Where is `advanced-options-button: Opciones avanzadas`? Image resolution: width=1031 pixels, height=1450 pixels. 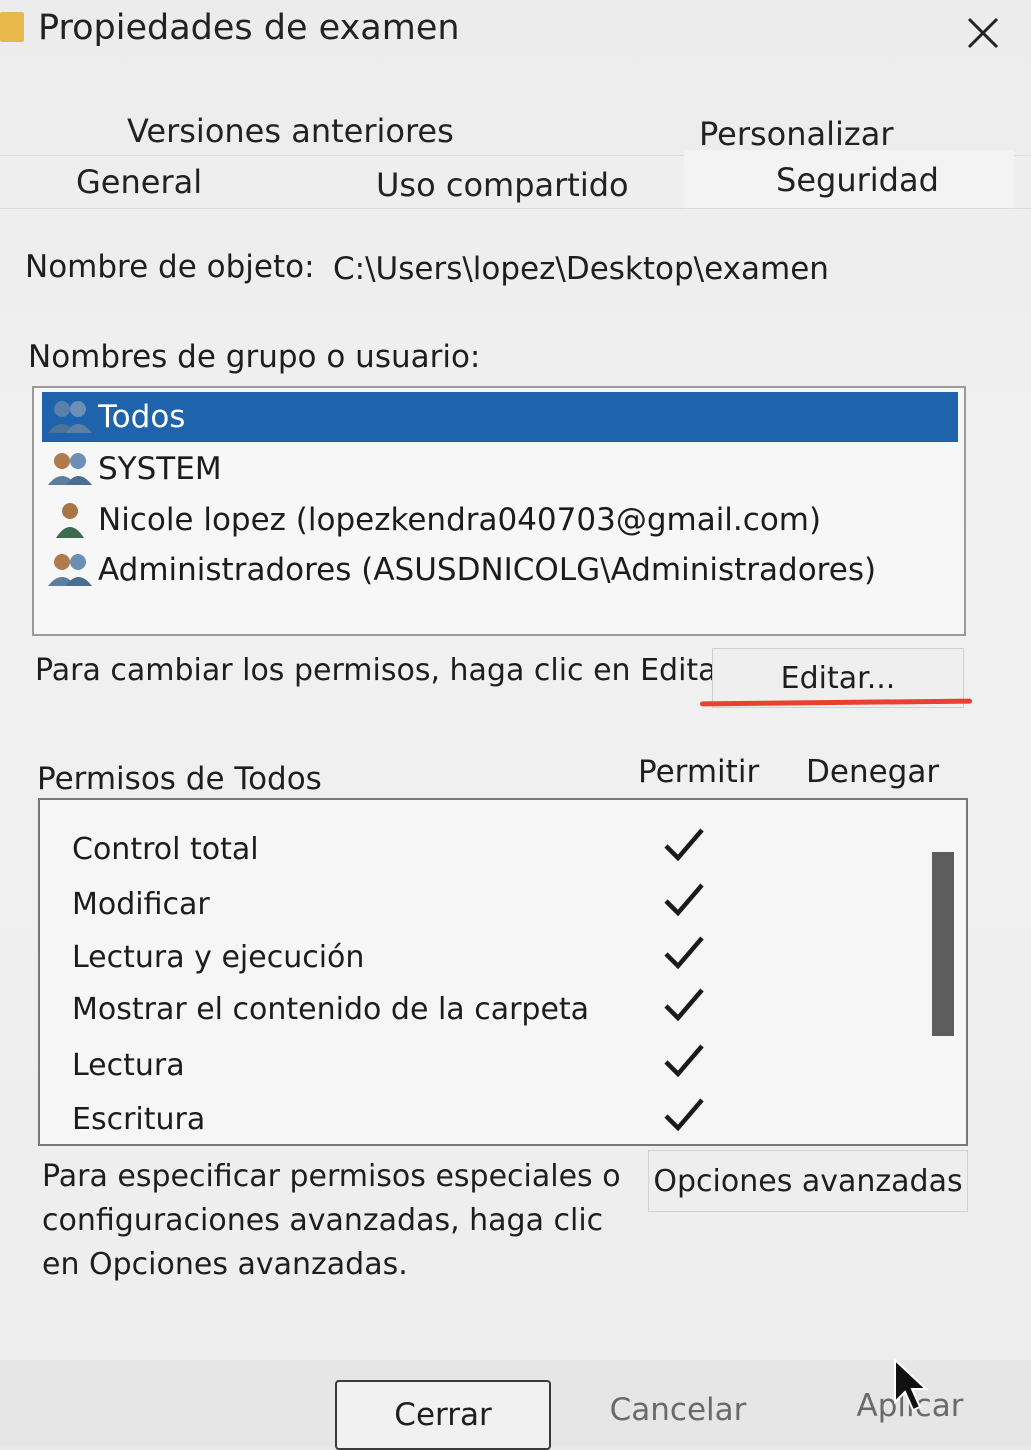 advanced-options-button: Opciones avanzadas is located at coordinates (808, 1181).